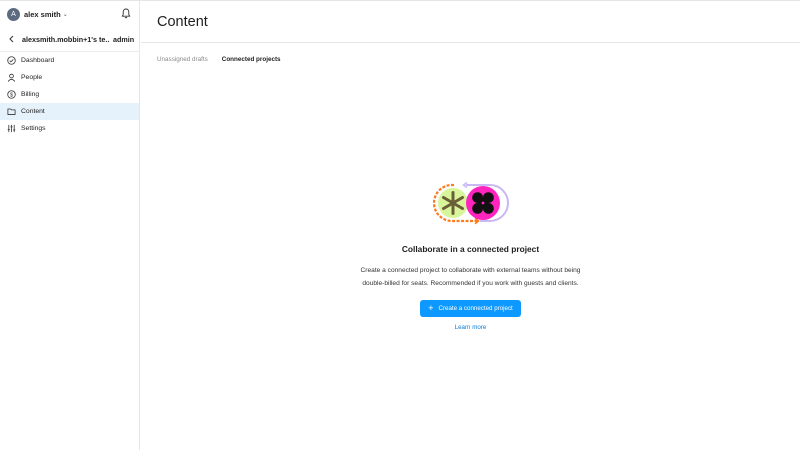 The image size is (800, 450). Describe the element at coordinates (470, 203) in the screenshot. I see `connected-project-illustration-icon` at that location.